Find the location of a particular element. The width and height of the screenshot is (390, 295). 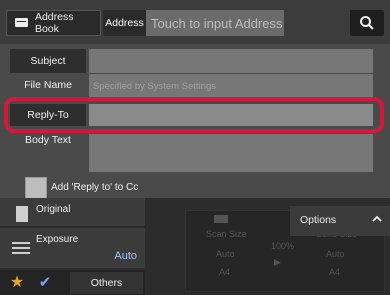

body-text-field is located at coordinates (231, 153).